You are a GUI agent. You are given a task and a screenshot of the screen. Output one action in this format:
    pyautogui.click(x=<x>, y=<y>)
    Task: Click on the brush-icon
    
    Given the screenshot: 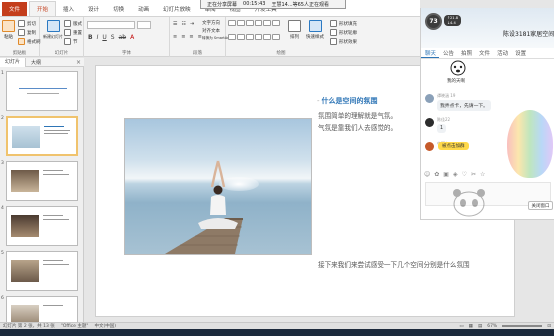 What is the action you would take?
    pyautogui.click(x=21, y=41)
    